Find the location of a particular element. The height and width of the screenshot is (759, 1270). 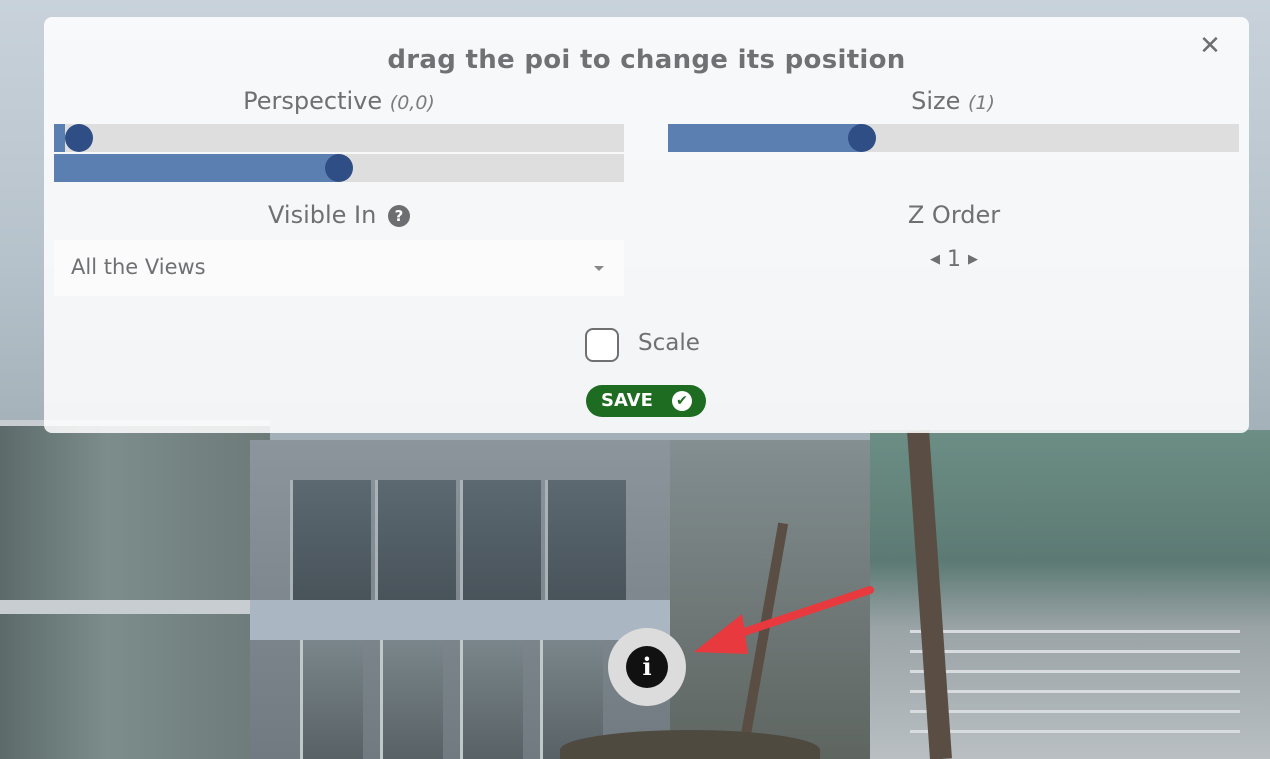

perspective-label: Perspective (0,0) is located at coordinates (339, 101).